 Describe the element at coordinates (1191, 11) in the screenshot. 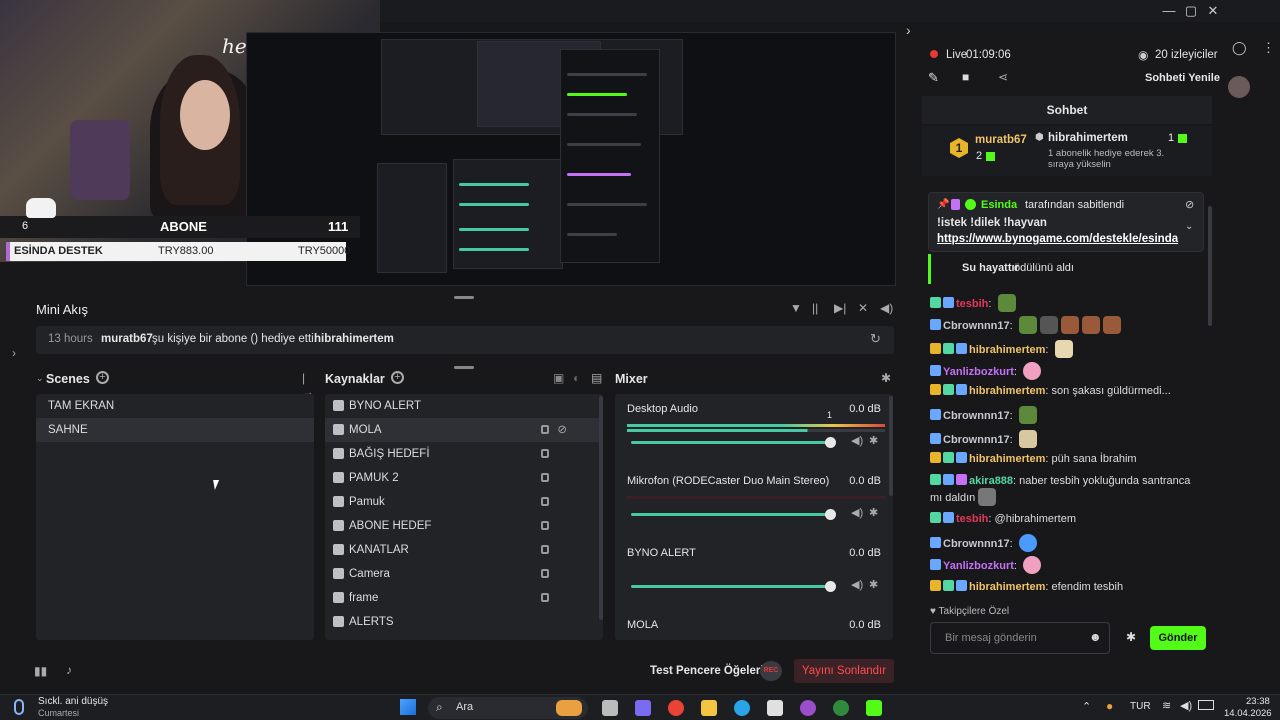

I see `maximize-icon: ▢` at that location.